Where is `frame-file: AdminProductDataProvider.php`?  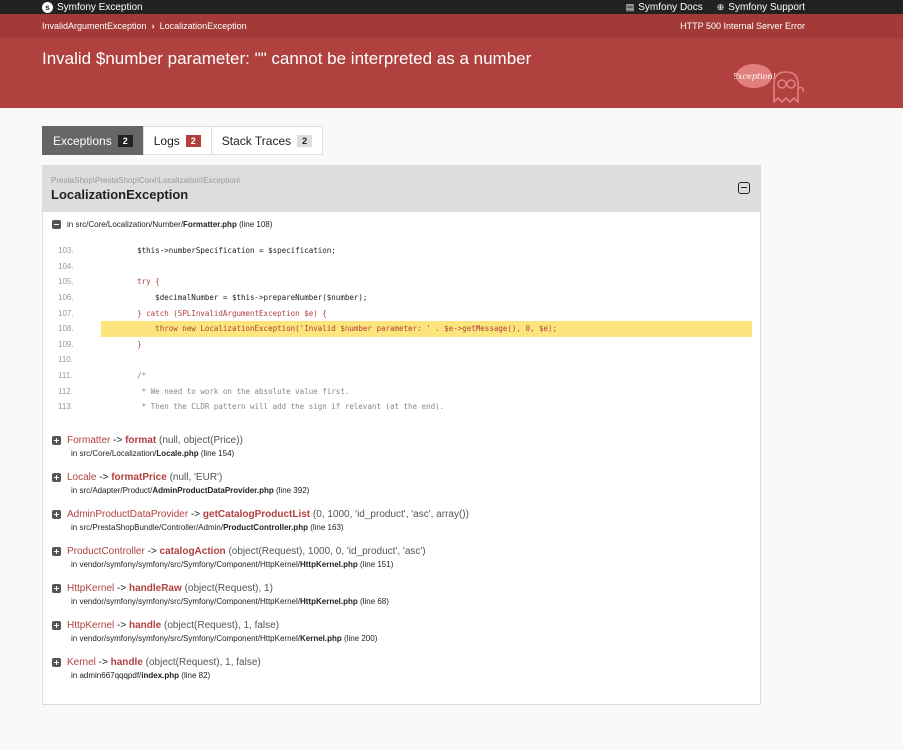 frame-file: AdminProductDataProvider.php is located at coordinates (213, 490).